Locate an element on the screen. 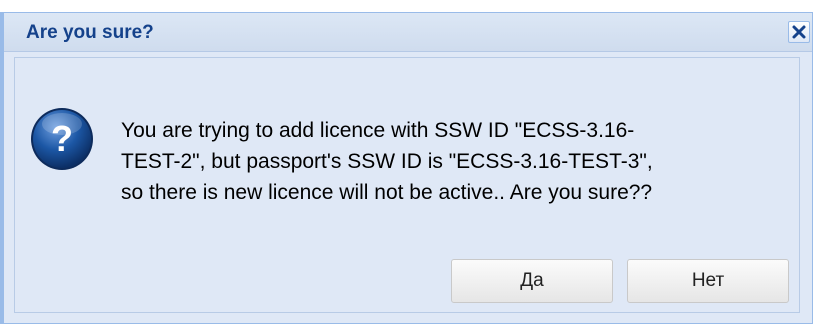 The height and width of the screenshot is (326, 815). close-button is located at coordinates (799, 32).